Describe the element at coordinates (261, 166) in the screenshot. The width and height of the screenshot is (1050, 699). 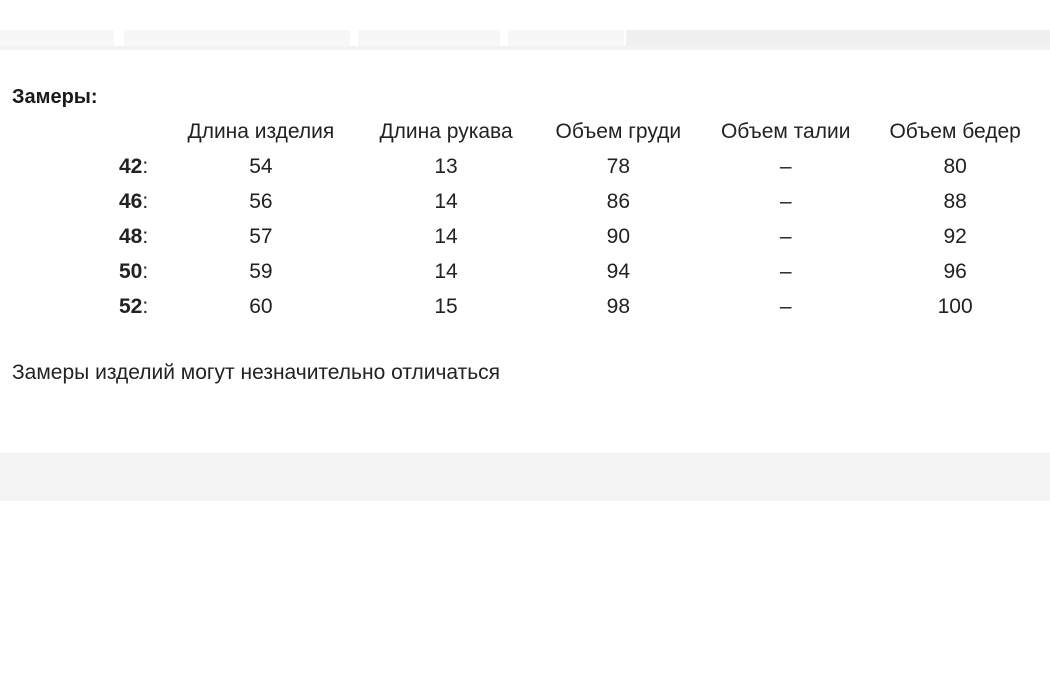
I see `cell-length: 54` at that location.